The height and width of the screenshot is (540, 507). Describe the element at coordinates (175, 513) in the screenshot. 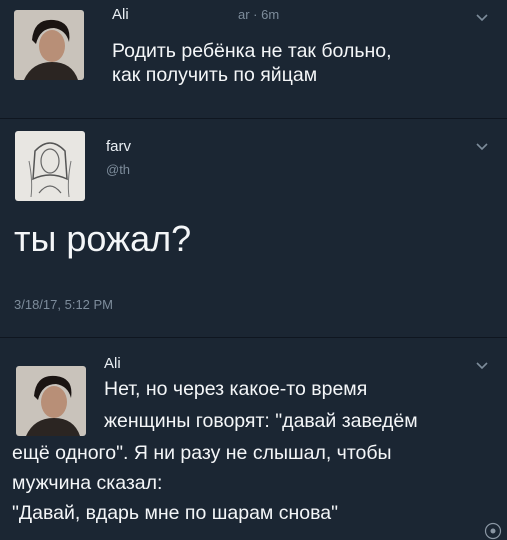

I see `tweet-text-line: "Давай, вдарь мне по шарам снова"` at that location.